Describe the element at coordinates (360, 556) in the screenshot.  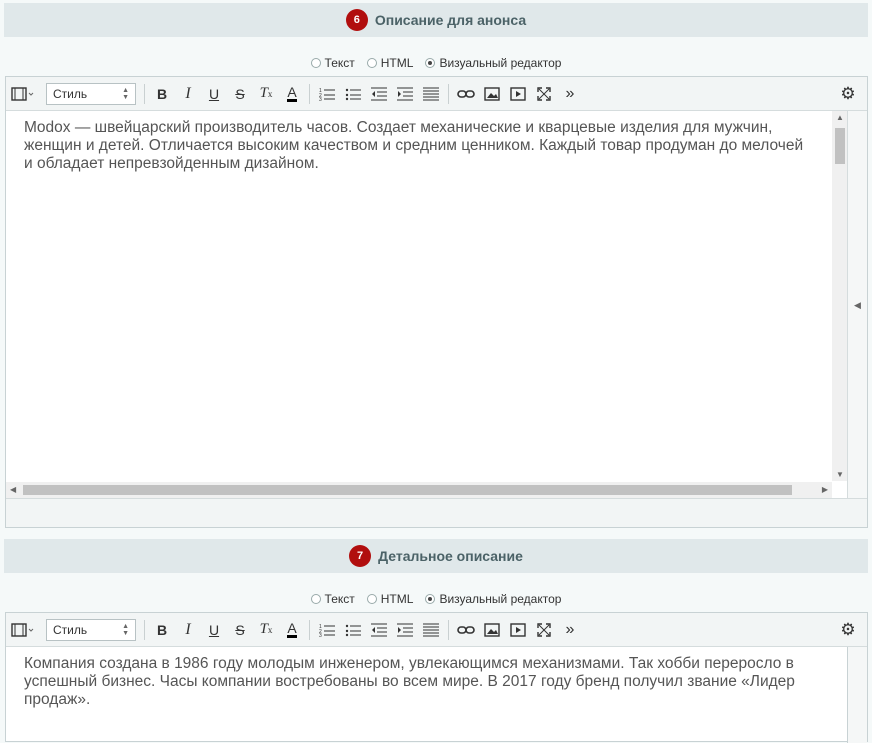
I see `step-badge: 7` at that location.